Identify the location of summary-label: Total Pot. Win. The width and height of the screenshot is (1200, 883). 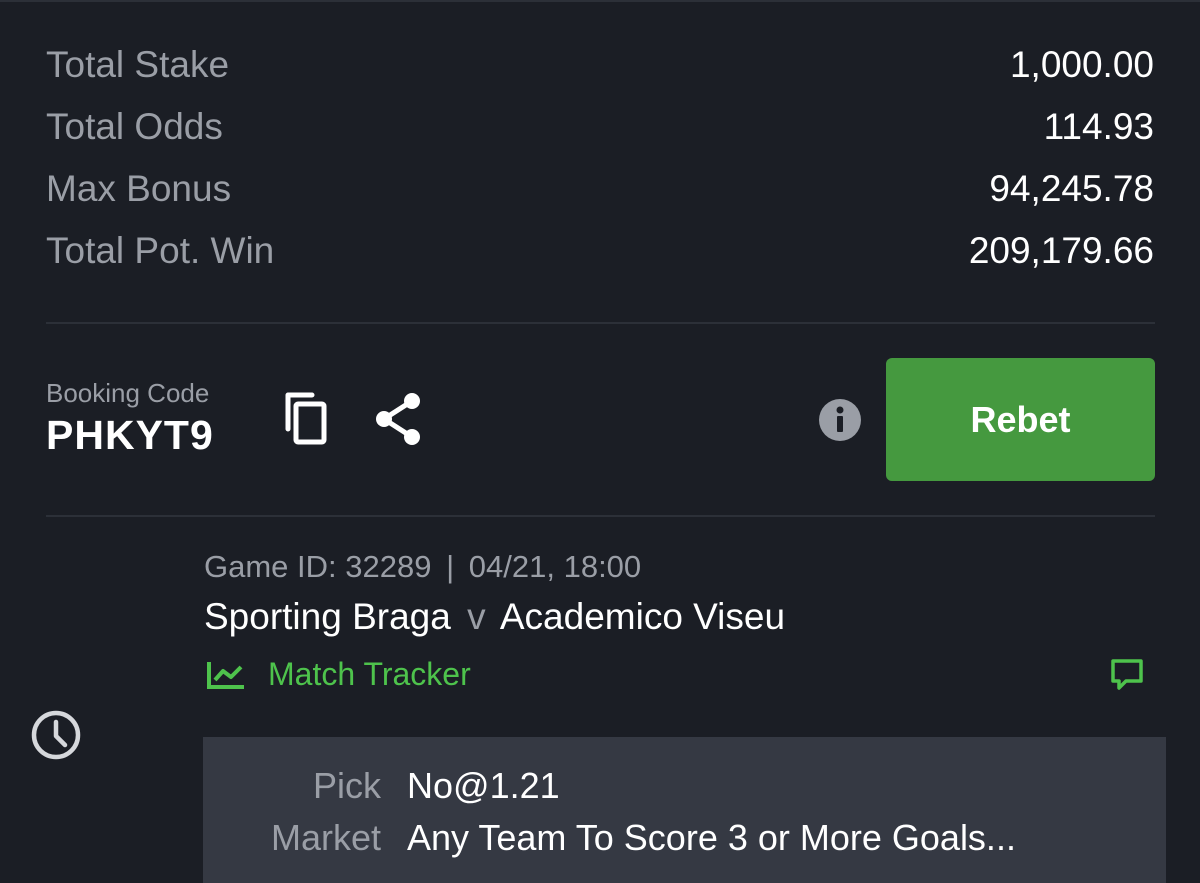
(160, 250).